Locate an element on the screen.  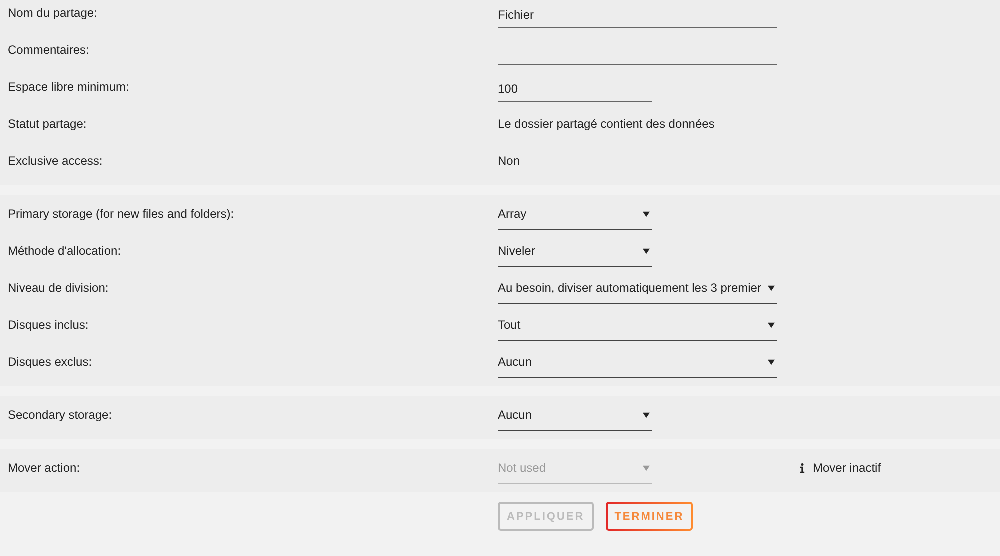
field-label: Espace libre minimum: is located at coordinates (68, 87).